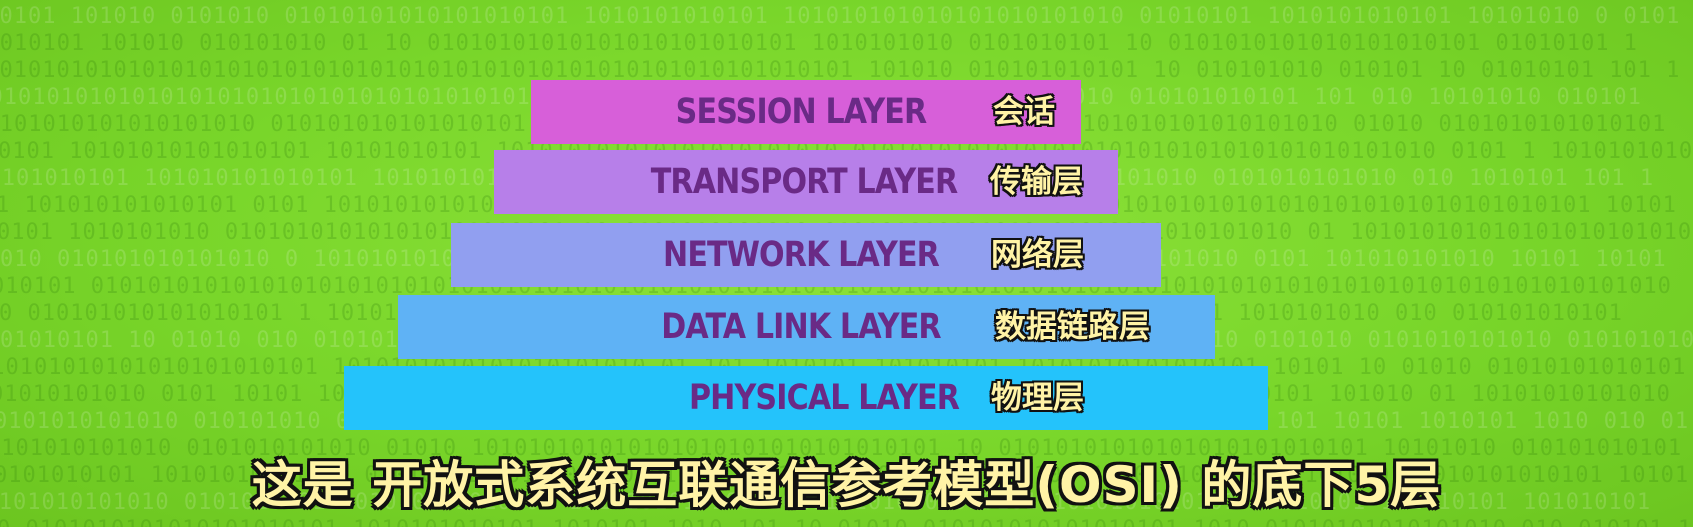  I want to click on layer-chinese-name: 数据链路层, so click(1072, 327).